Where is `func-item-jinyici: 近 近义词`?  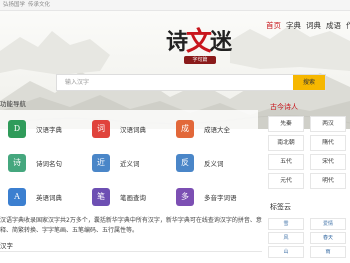
func-item-jinyici: 近 近义词 is located at coordinates (132, 165).